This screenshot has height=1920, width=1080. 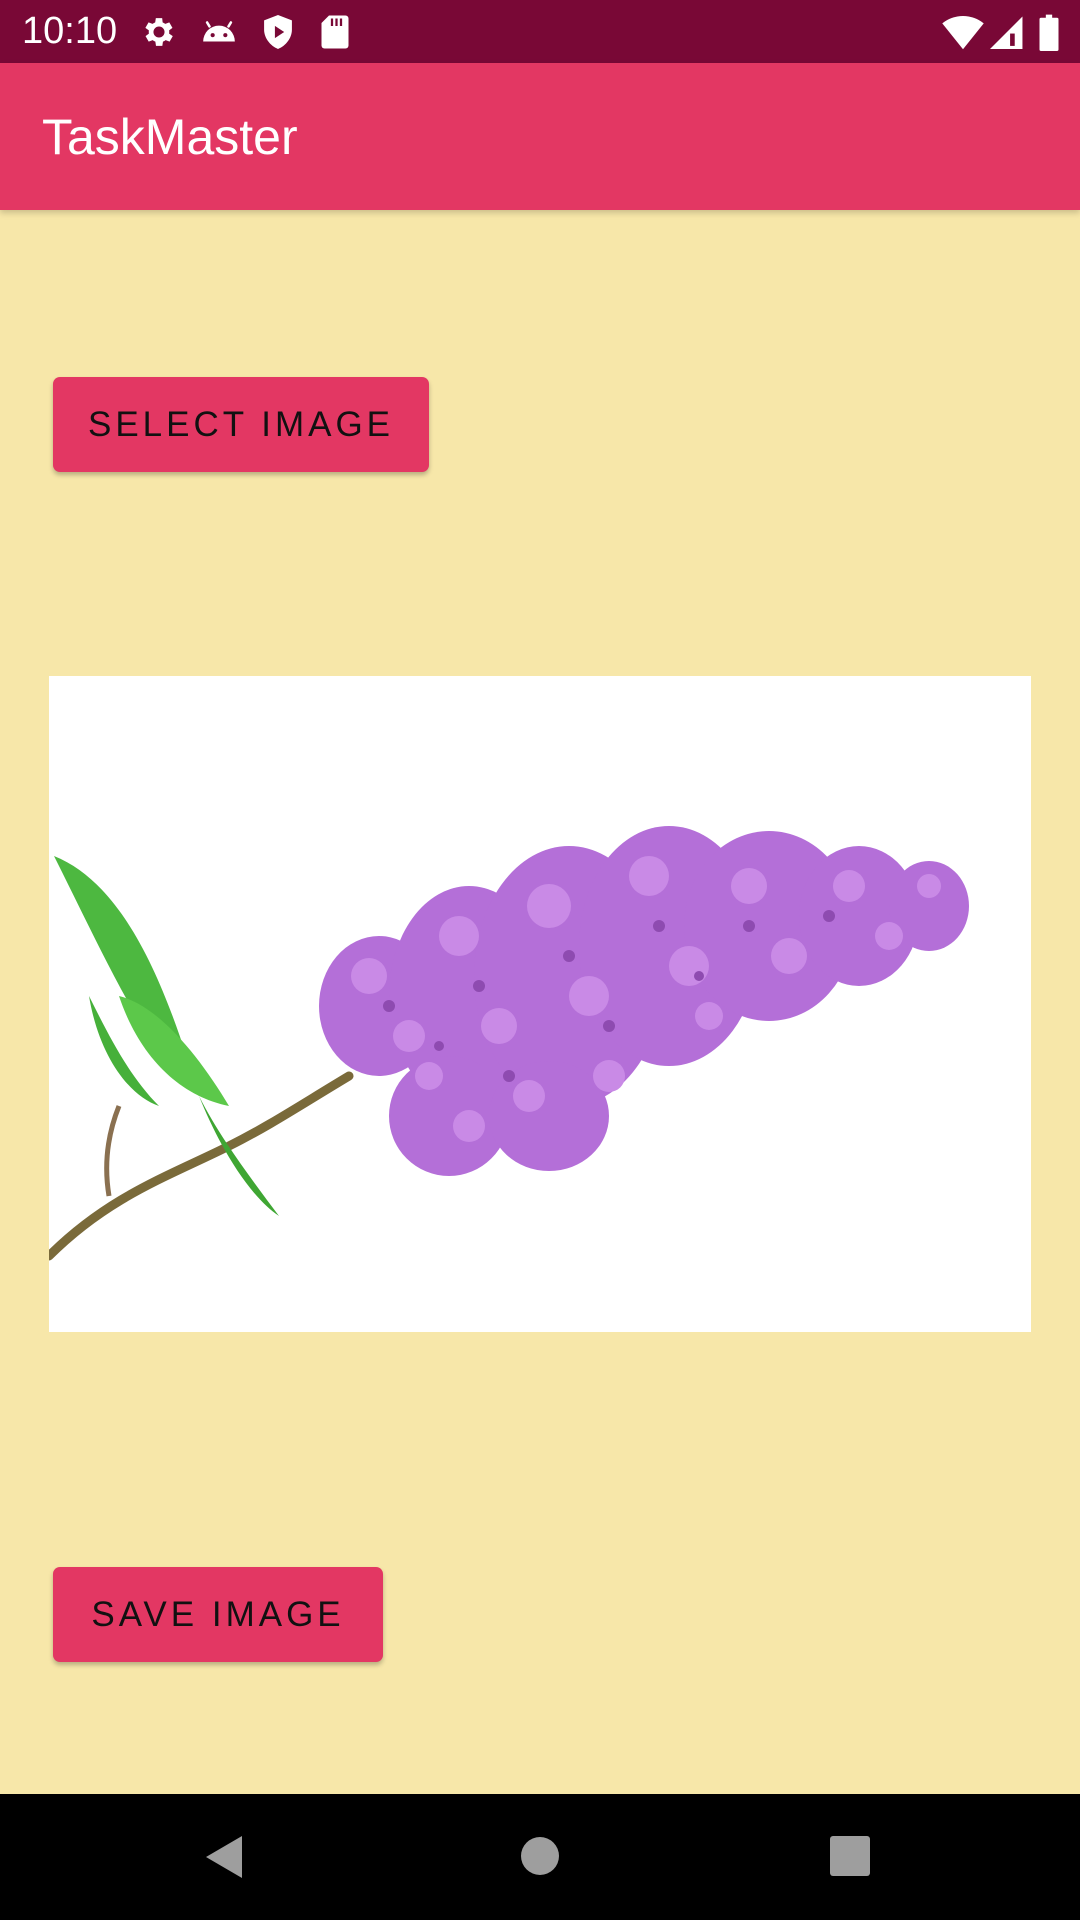 I want to click on status-bar: 10:10, so click(x=540, y=31).